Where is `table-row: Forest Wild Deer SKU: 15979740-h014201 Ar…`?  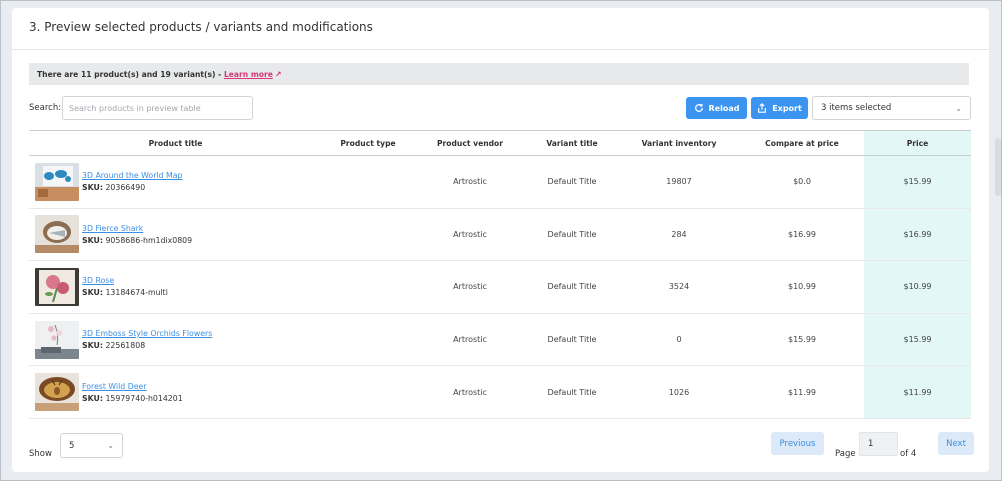 table-row: Forest Wild Deer SKU: 15979740-h014201 Ar… is located at coordinates (500, 392).